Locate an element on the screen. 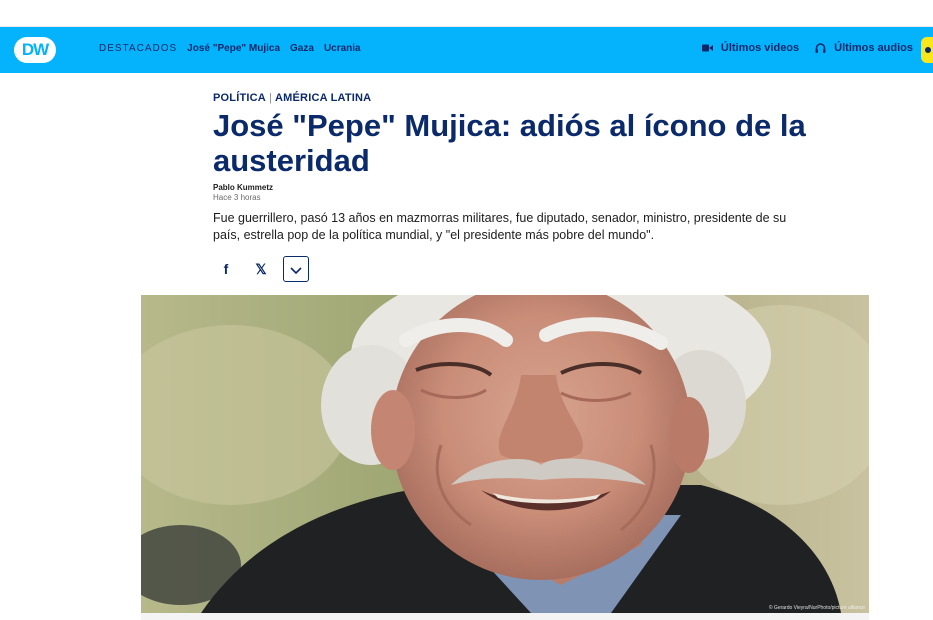 The width and height of the screenshot is (933, 620). article-kicker: POLÍTICA | AMÉRICA LATINA is located at coordinates (292, 98).